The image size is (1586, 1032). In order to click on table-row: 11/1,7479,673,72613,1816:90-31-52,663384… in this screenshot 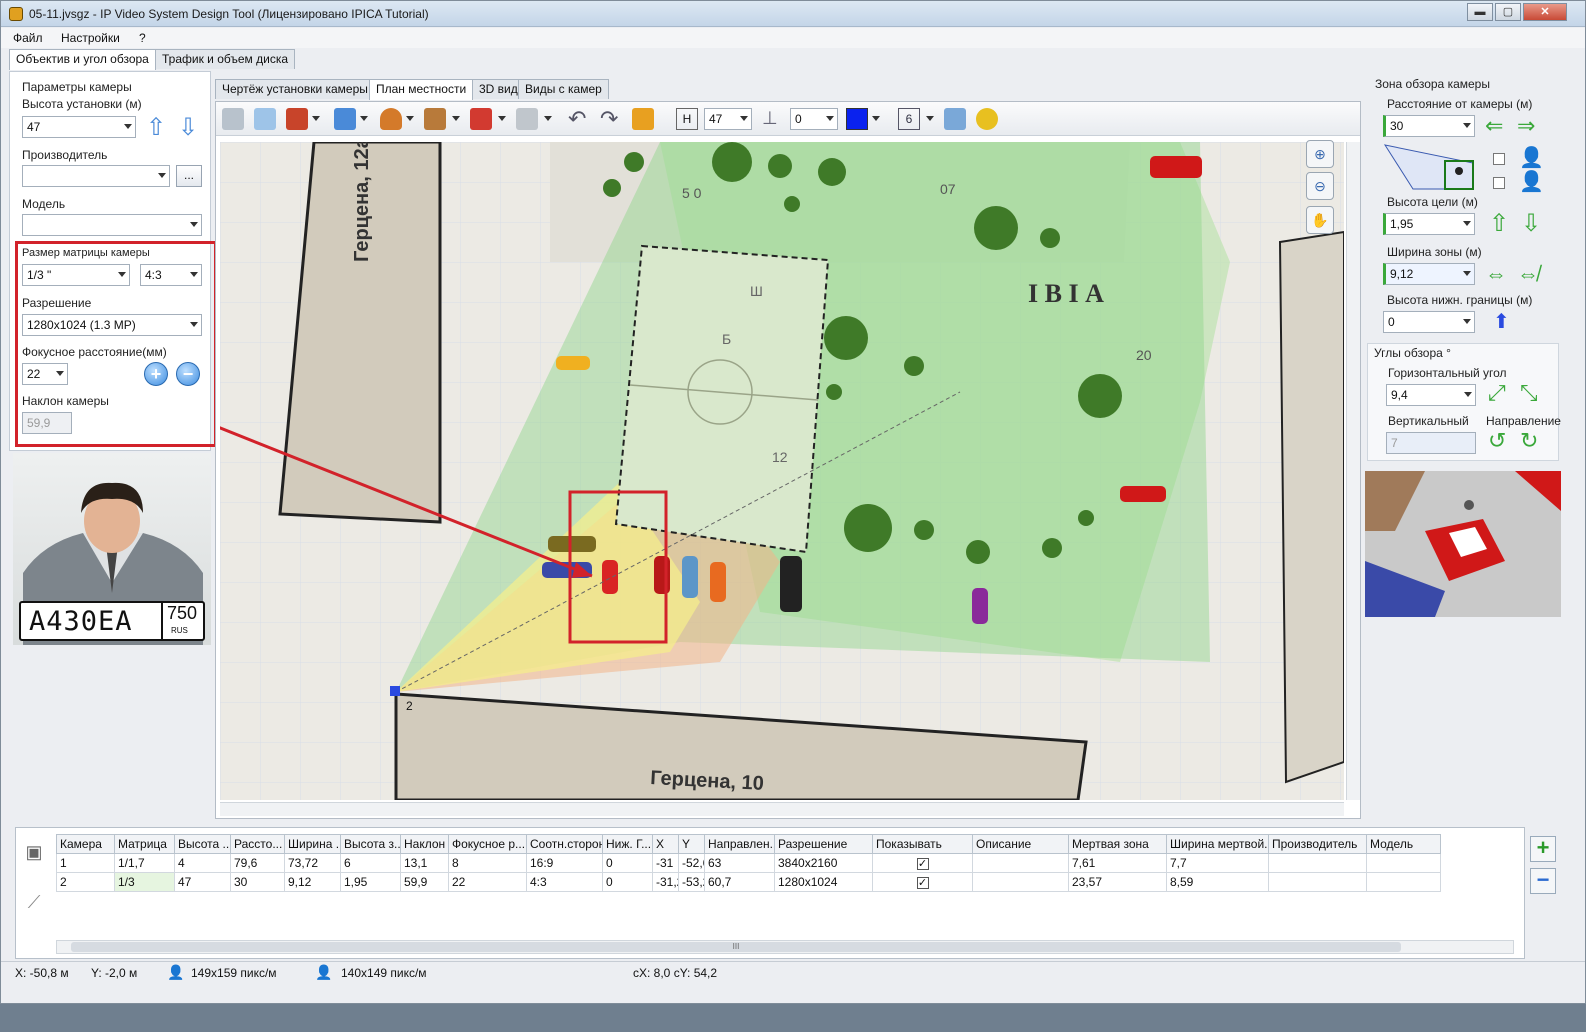, I will do `click(748, 863)`.